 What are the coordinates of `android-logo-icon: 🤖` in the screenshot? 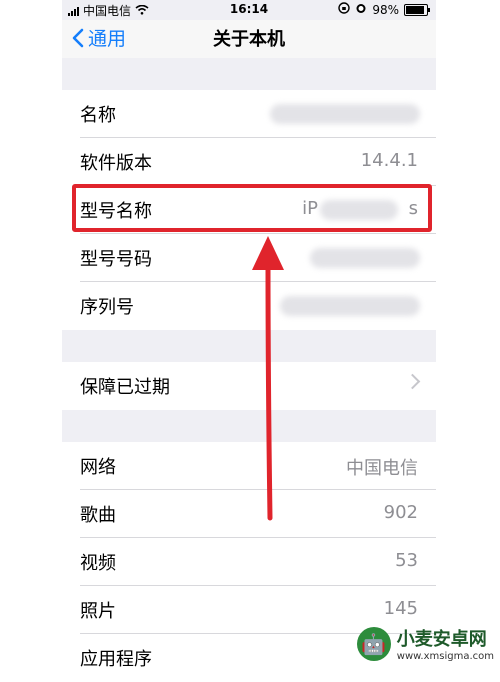 It's located at (373, 643).